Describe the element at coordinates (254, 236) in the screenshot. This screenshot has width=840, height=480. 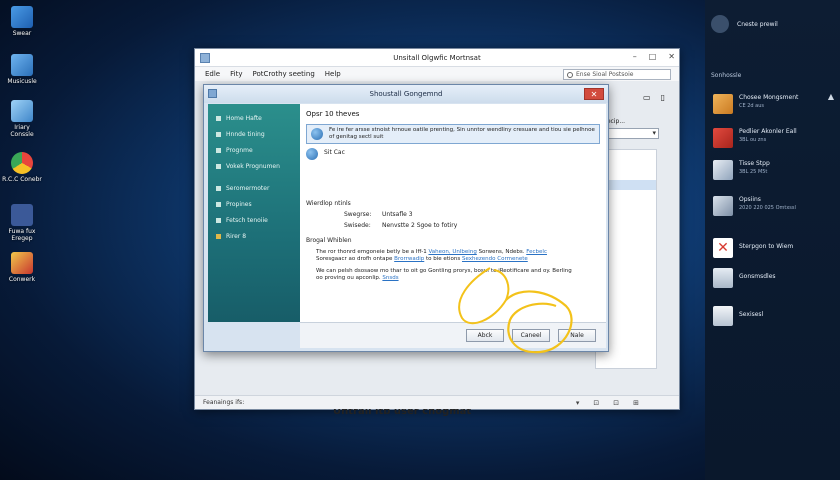
I see `dialog-nav-item-rirer: Rirer 8` at that location.